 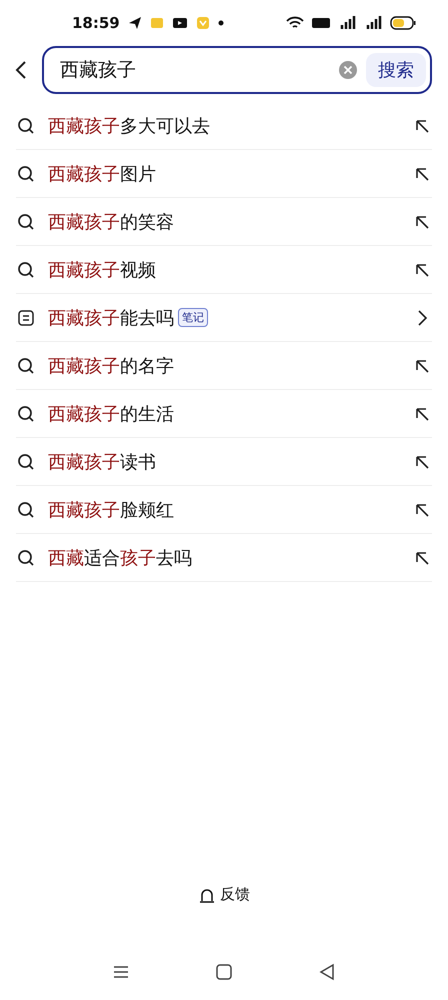 What do you see at coordinates (237, 70) in the screenshot?
I see `search-field: 西藏孩子 搜索` at bounding box center [237, 70].